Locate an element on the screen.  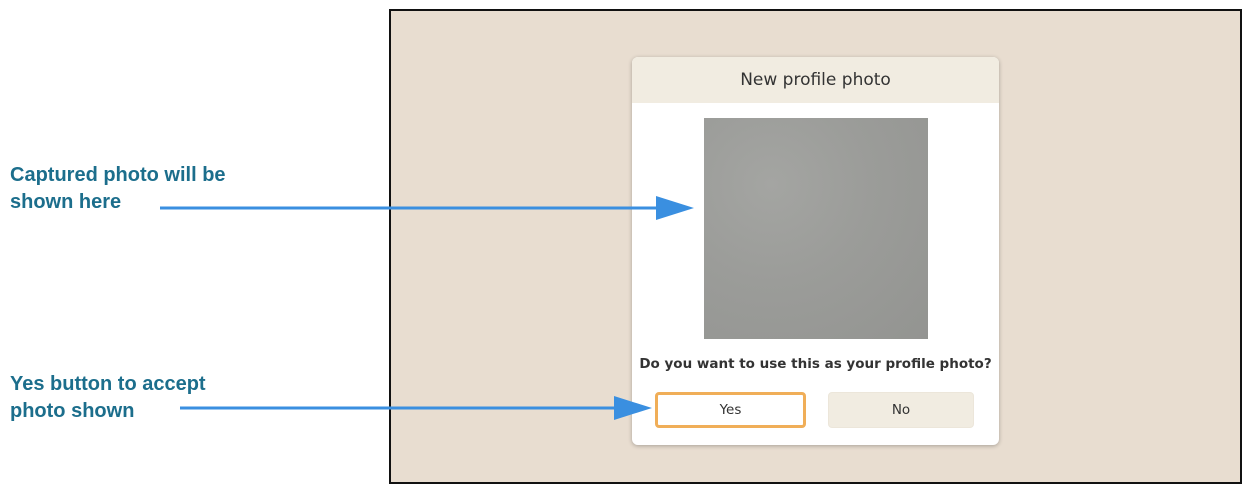
yes-callout-line-1: Yes button to accept is located at coordinates (108, 384).